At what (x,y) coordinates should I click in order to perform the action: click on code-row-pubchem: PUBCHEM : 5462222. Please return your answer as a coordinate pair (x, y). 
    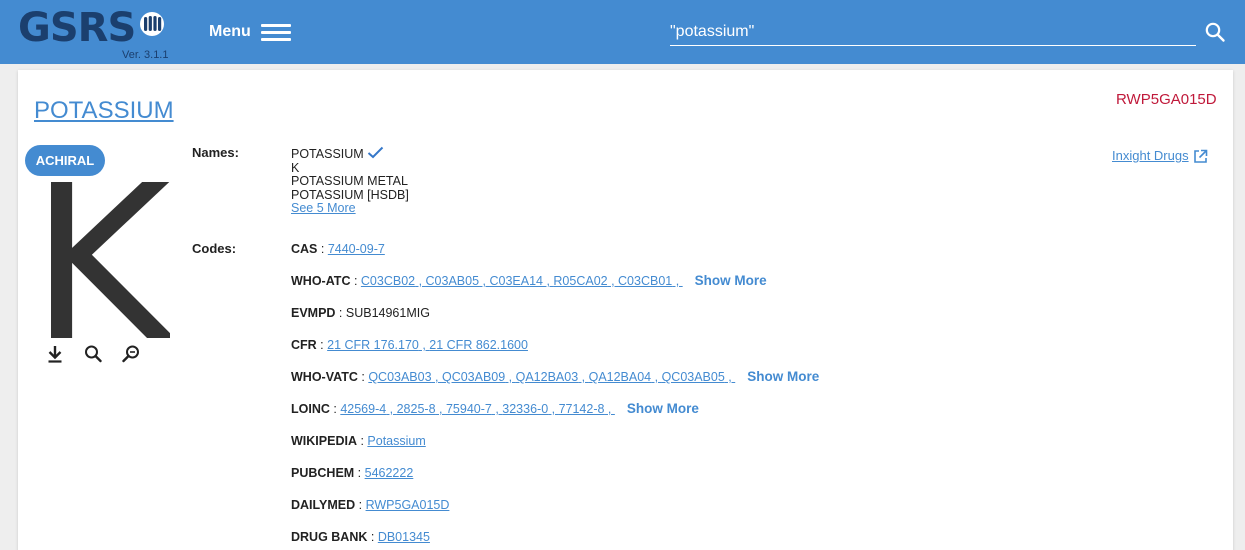
    Looking at the image, I should click on (352, 473).